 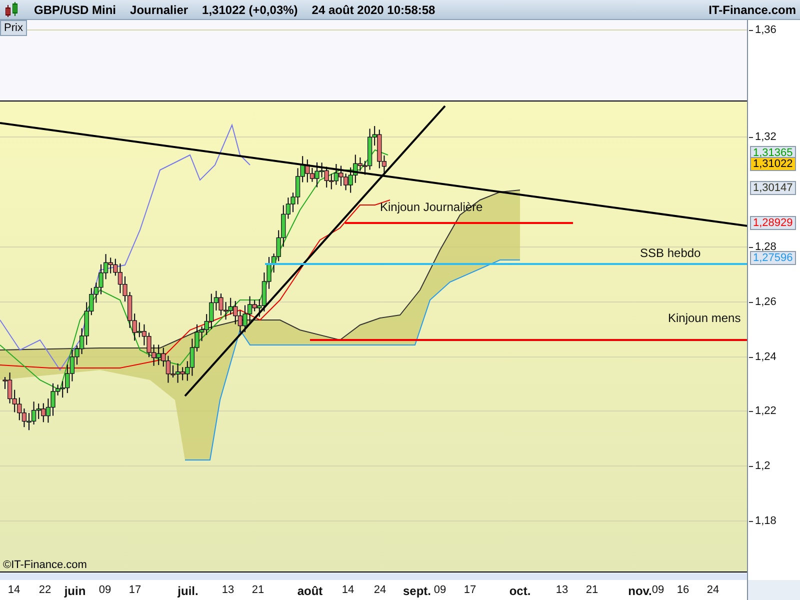 What do you see at coordinates (520, 591) in the screenshot?
I see `axis-label: oct.` at bounding box center [520, 591].